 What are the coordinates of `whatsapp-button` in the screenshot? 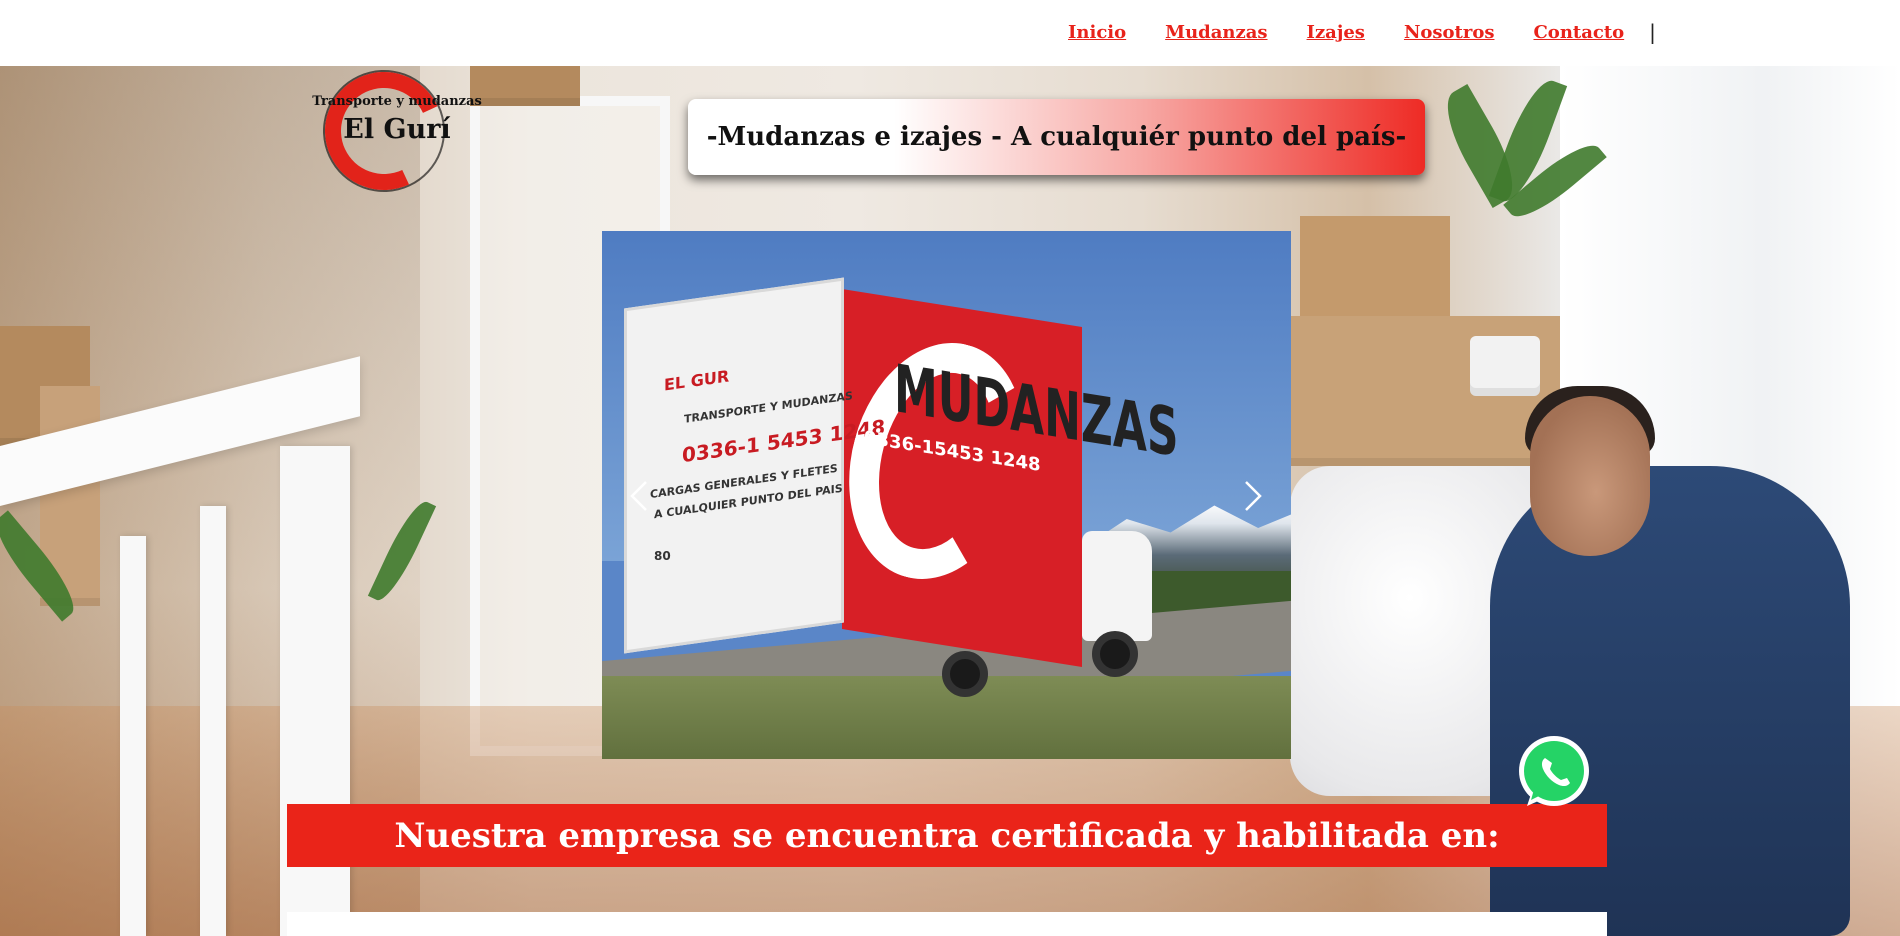 It's located at (1554, 773).